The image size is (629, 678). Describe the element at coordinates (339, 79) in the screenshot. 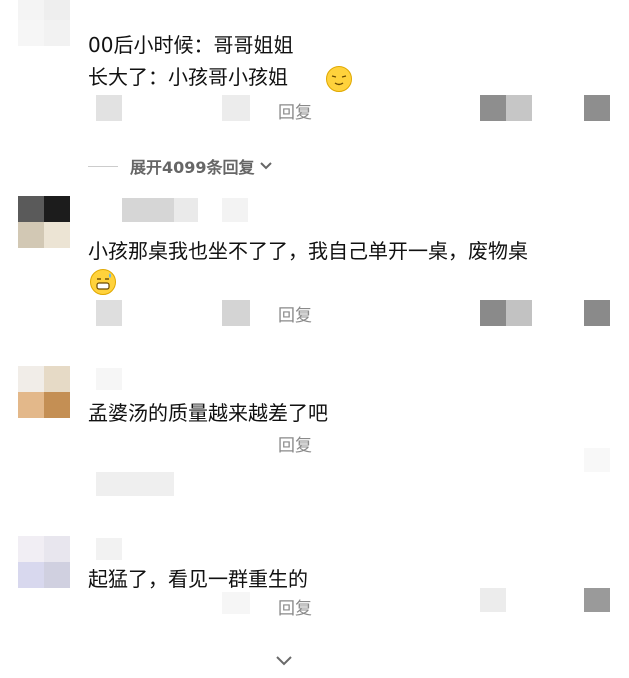

I see `dizzy-face-emoji-icon` at that location.